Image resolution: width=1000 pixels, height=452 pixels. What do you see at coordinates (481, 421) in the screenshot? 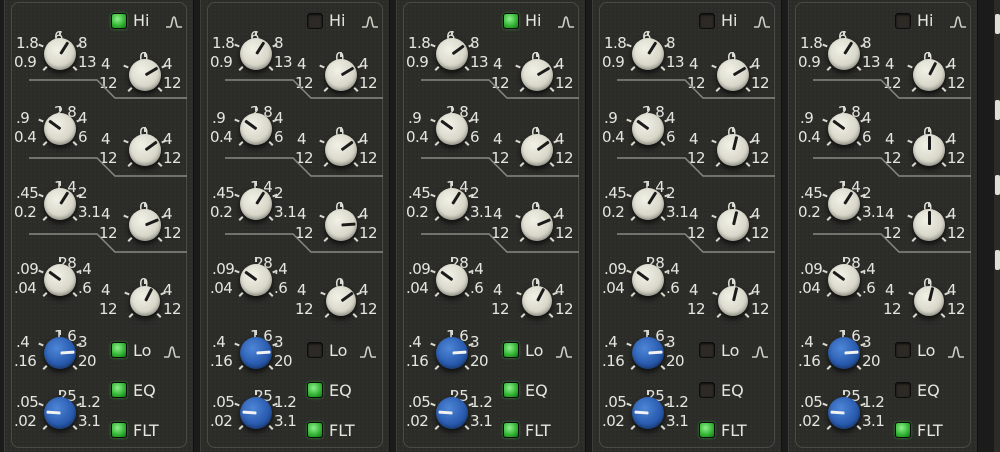
I see `lpf-label-right-bottom: 3.1` at bounding box center [481, 421].